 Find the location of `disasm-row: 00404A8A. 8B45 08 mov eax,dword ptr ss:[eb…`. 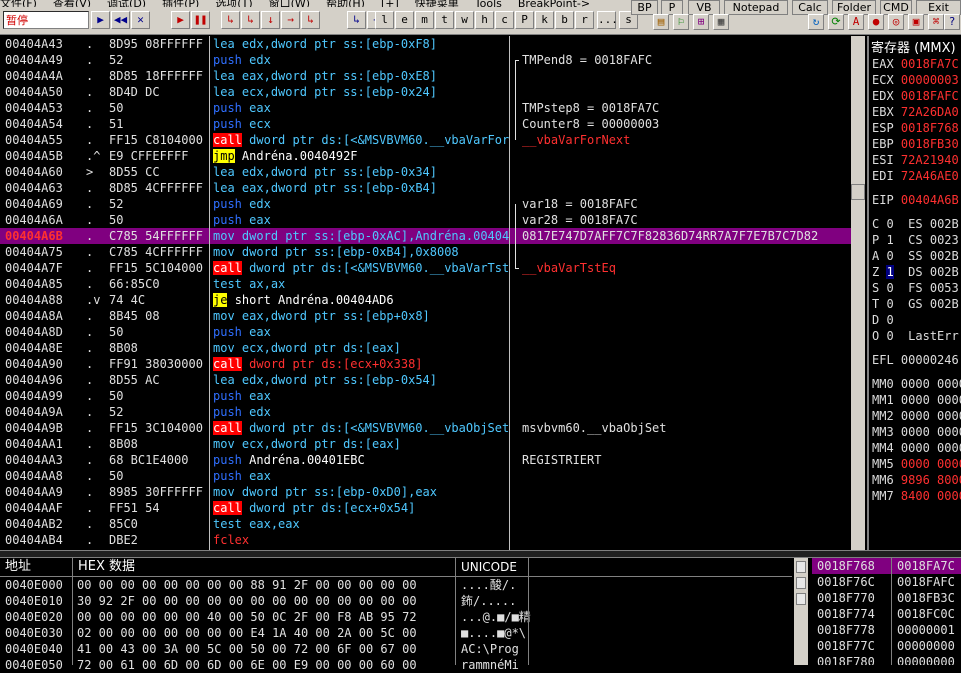

disasm-row: 00404A8A. 8B45 08 mov eax,dword ptr ss:[eb… is located at coordinates (426, 316).